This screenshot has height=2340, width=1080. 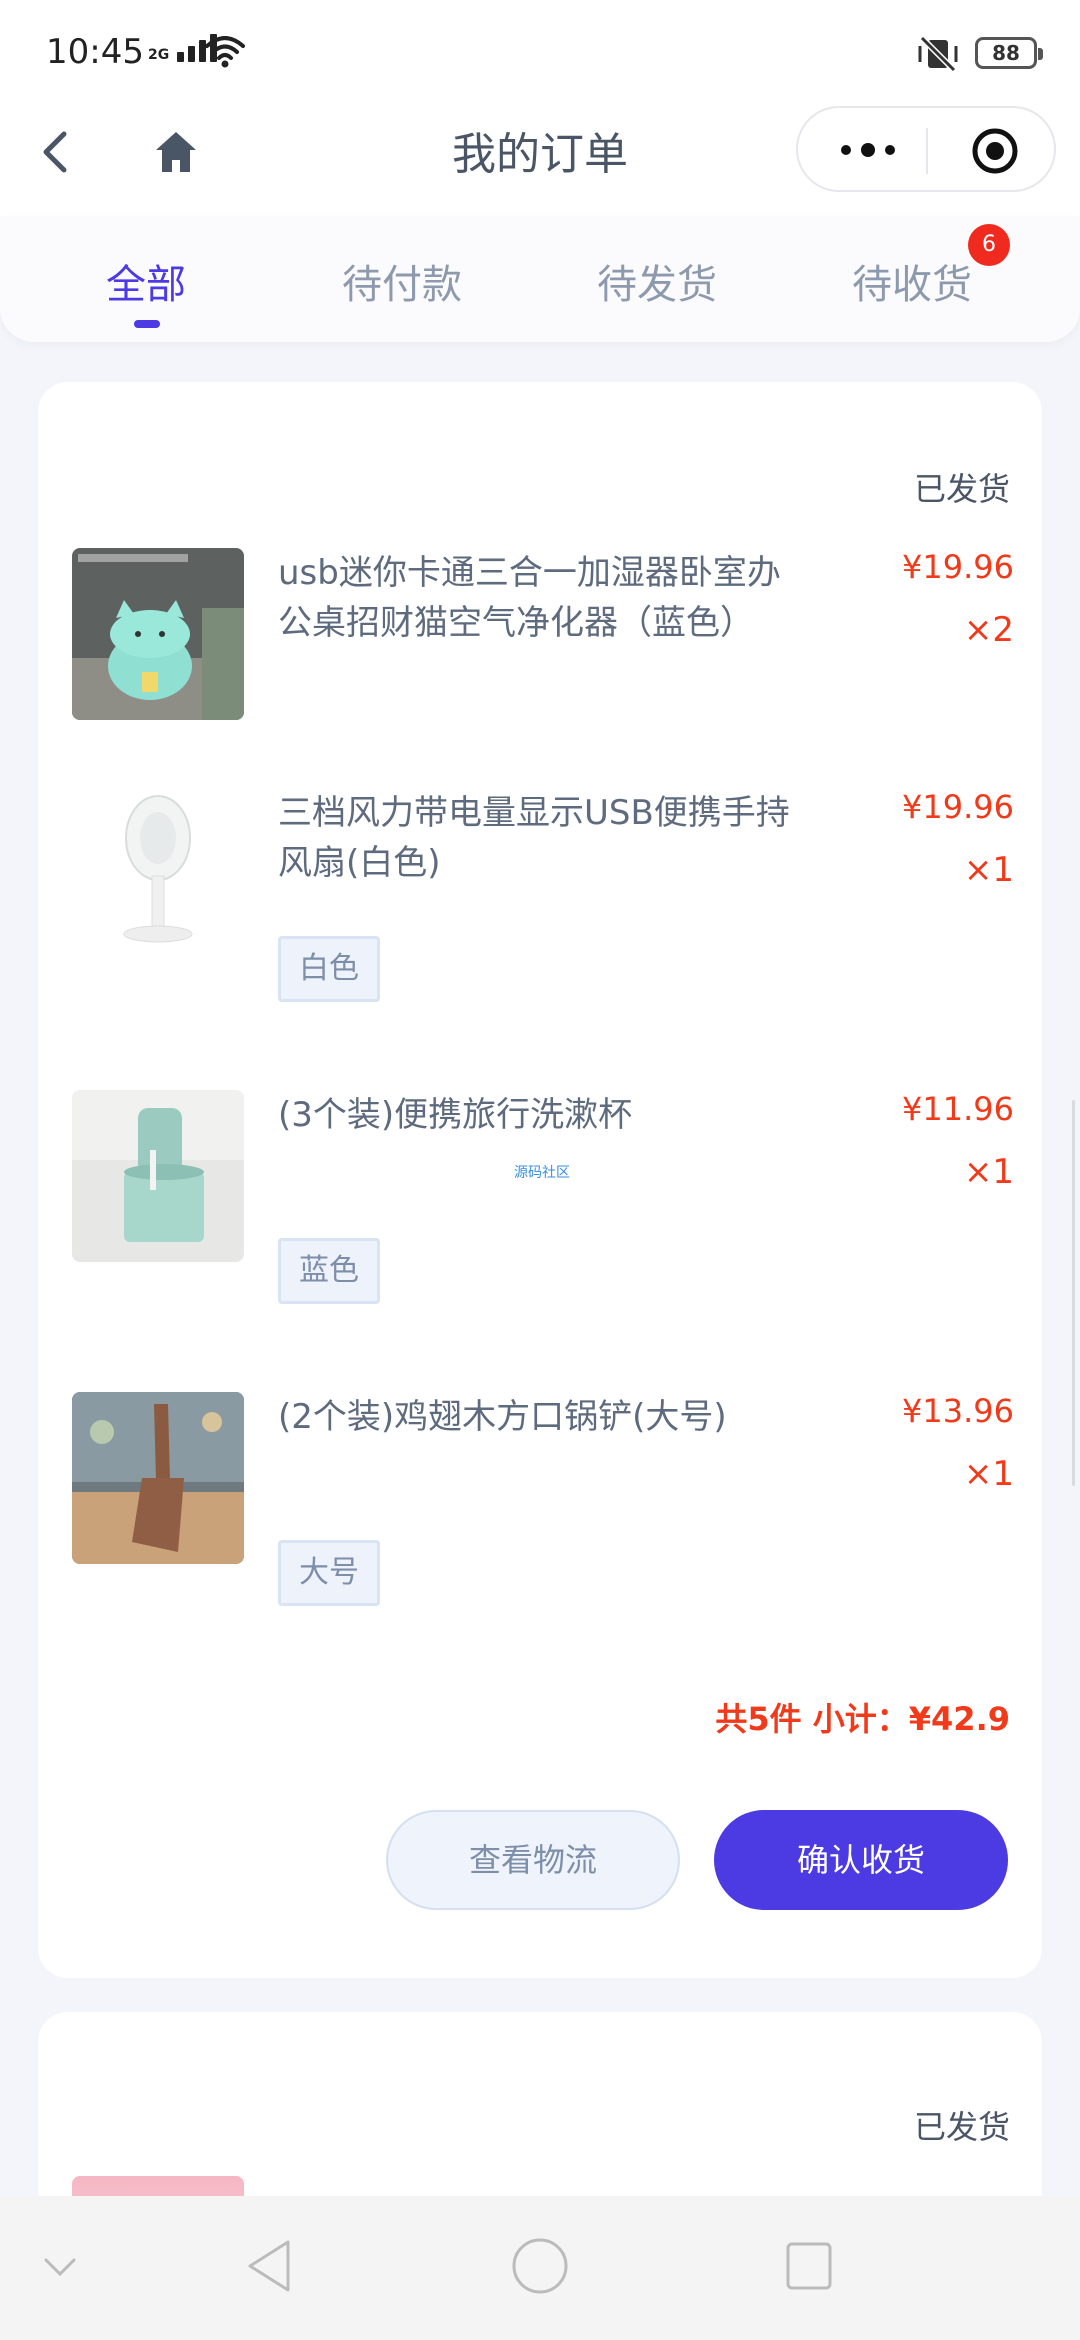 I want to click on scrollbar, so click(x=1073, y=1293).